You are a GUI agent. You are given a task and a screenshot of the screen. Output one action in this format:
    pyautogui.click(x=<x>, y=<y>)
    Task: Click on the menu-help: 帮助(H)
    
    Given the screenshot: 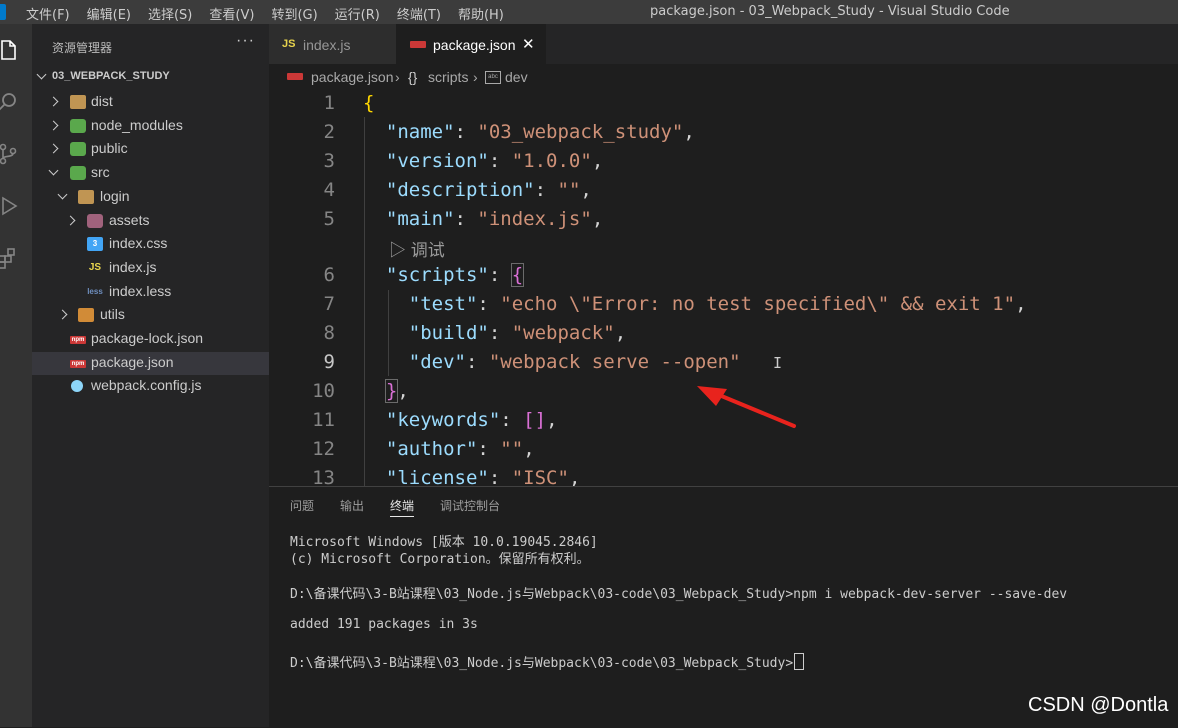 What is the action you would take?
    pyautogui.click(x=481, y=13)
    